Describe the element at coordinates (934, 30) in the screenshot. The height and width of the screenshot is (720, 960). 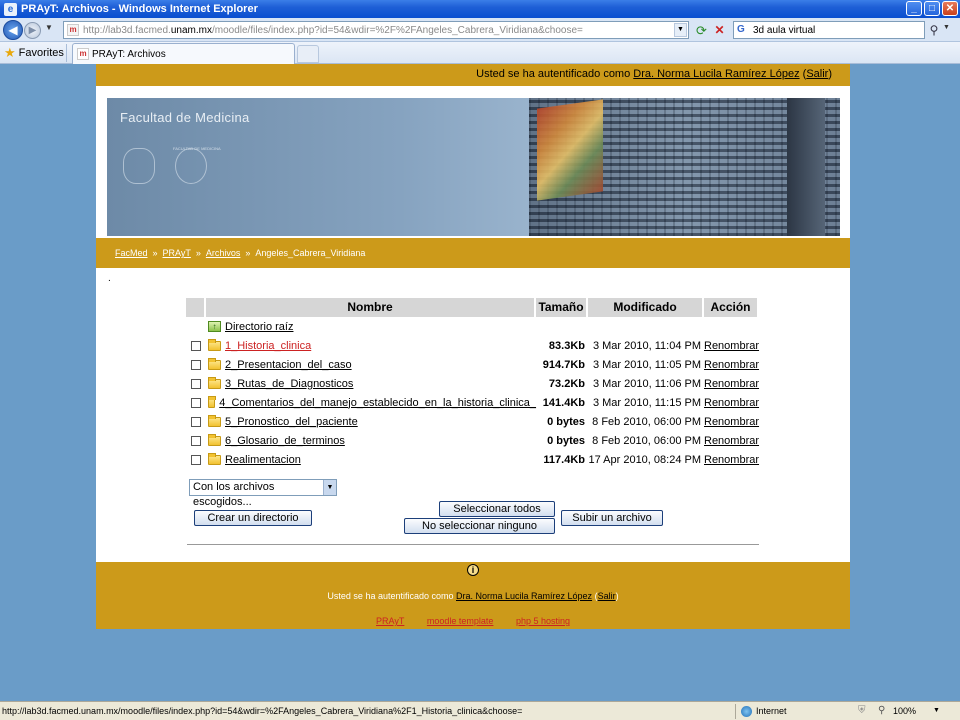
I see `search-icon: ⚲` at that location.